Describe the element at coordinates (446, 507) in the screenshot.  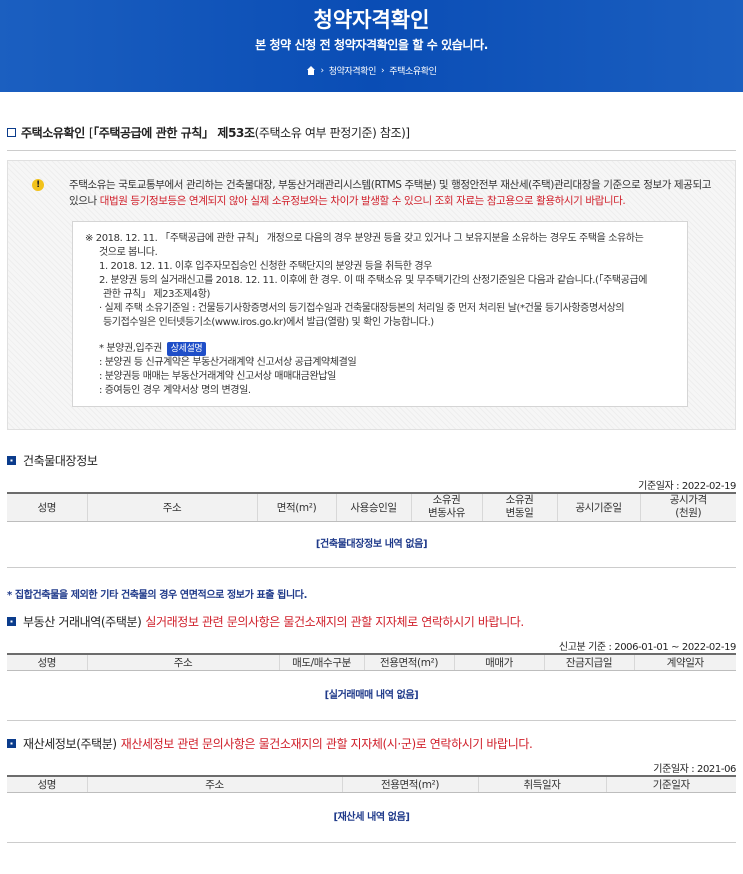
I see `col-header: 소유권 변동사유` at that location.